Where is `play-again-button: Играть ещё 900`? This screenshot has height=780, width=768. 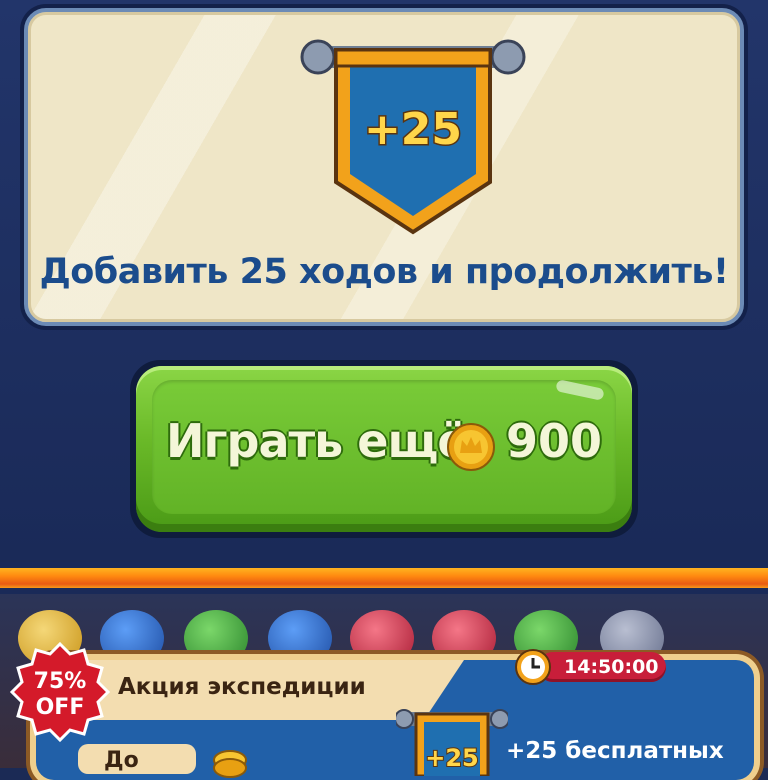 play-again-button: Играть ещё 900 is located at coordinates (384, 449).